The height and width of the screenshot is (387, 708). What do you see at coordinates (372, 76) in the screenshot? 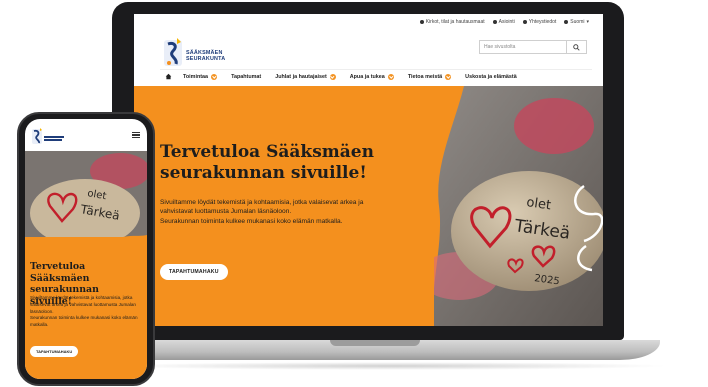
I see `nav-item-apua: Apua ja tukea` at bounding box center [372, 76].